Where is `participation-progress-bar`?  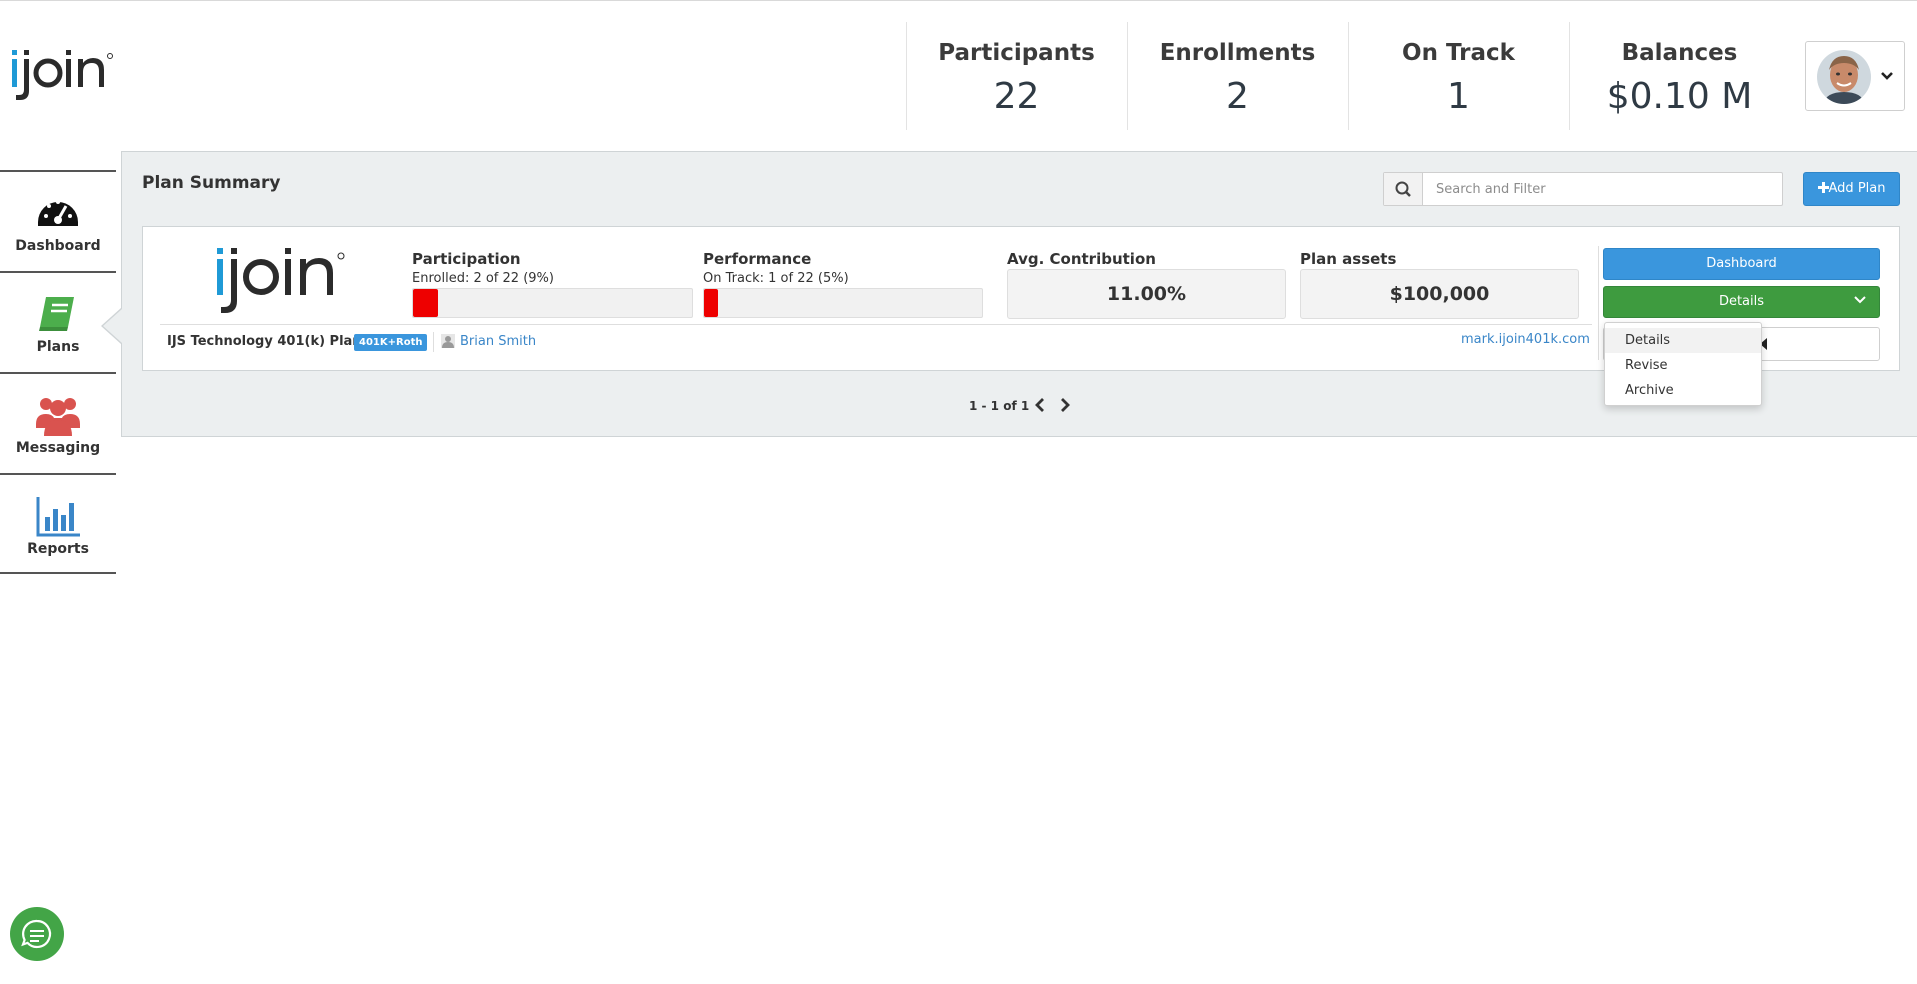 participation-progress-bar is located at coordinates (552, 303).